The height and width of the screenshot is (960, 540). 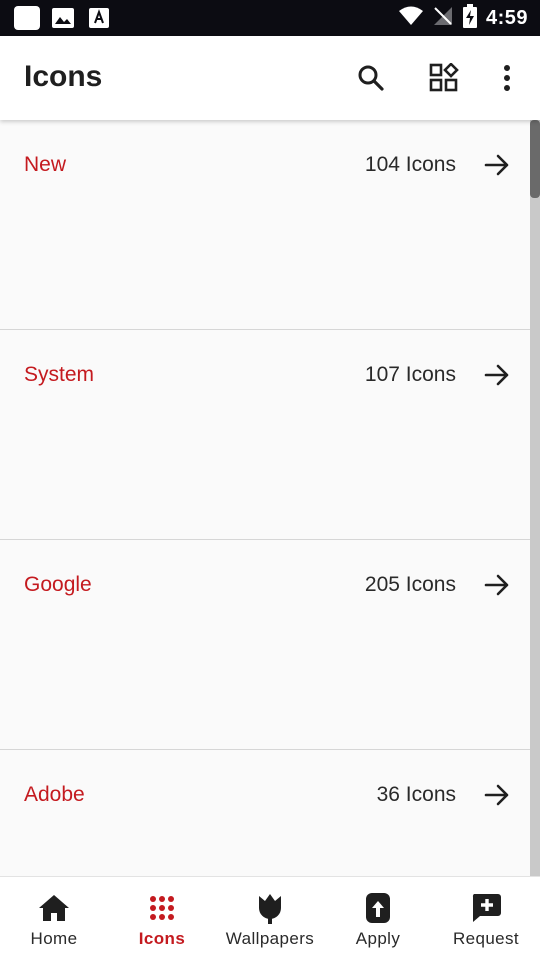 I want to click on status-bar: 4:59, so click(x=270, y=18).